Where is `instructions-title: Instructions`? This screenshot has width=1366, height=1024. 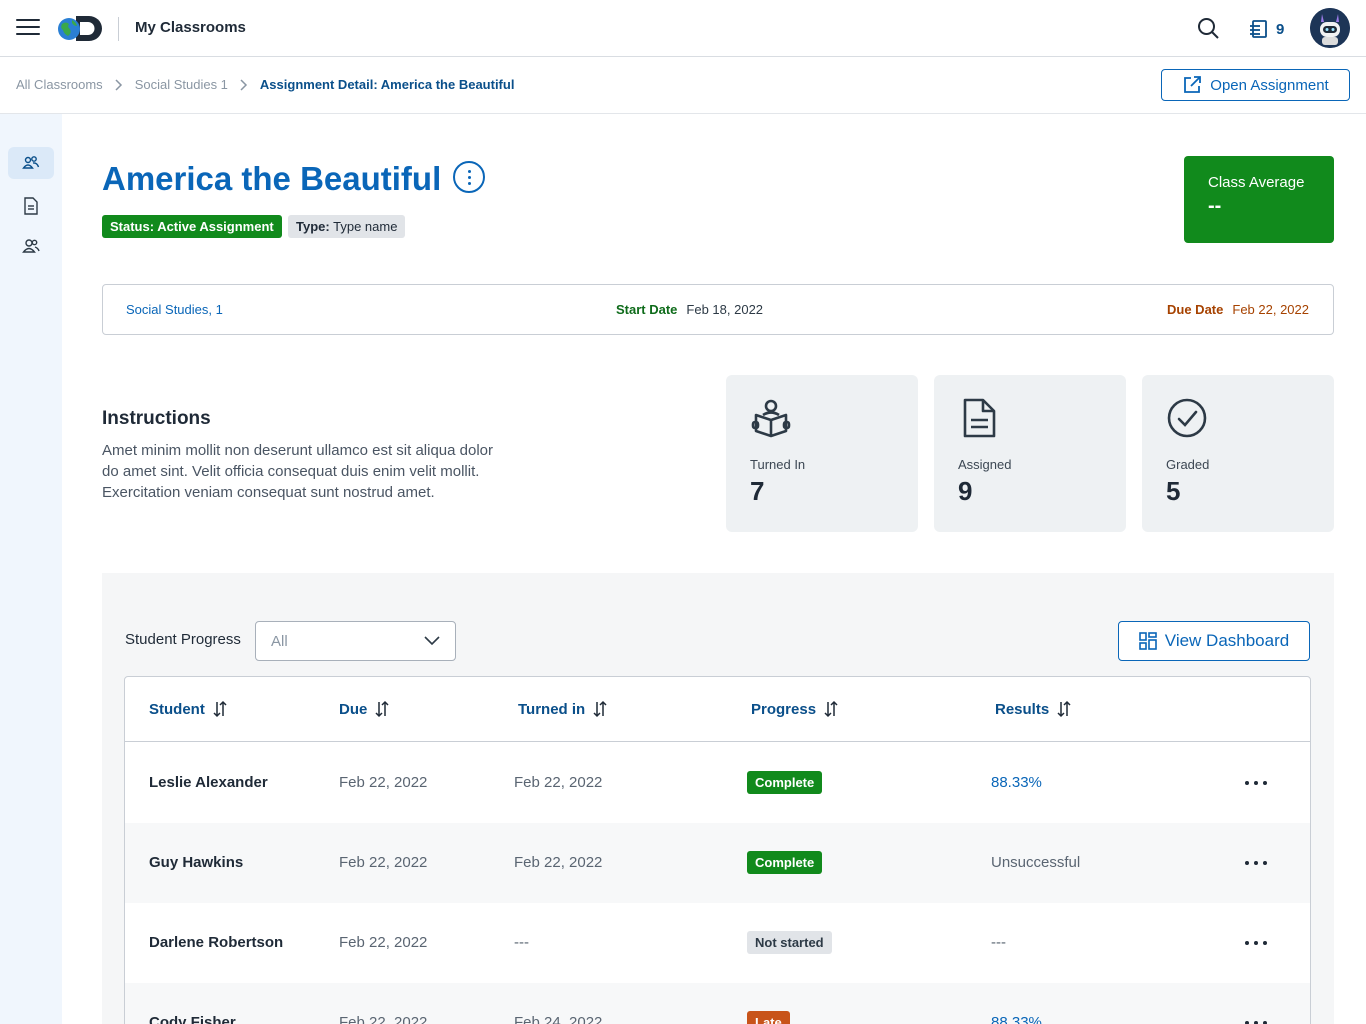 instructions-title: Instructions is located at coordinates (156, 418).